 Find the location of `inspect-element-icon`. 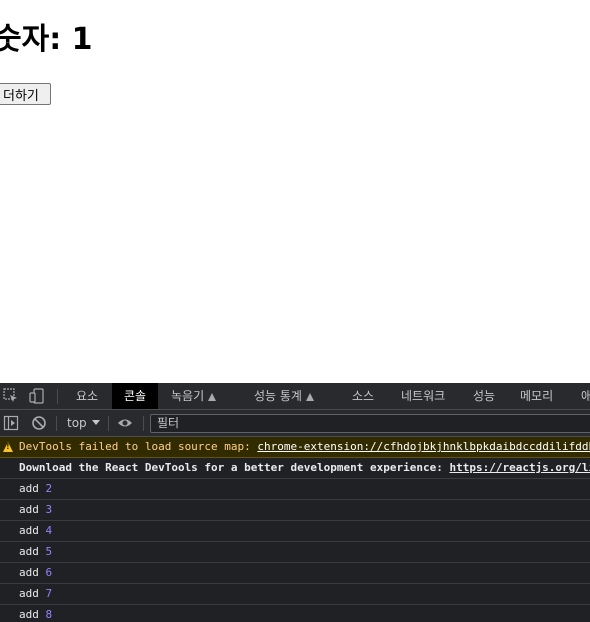

inspect-element-icon is located at coordinates (11, 396).